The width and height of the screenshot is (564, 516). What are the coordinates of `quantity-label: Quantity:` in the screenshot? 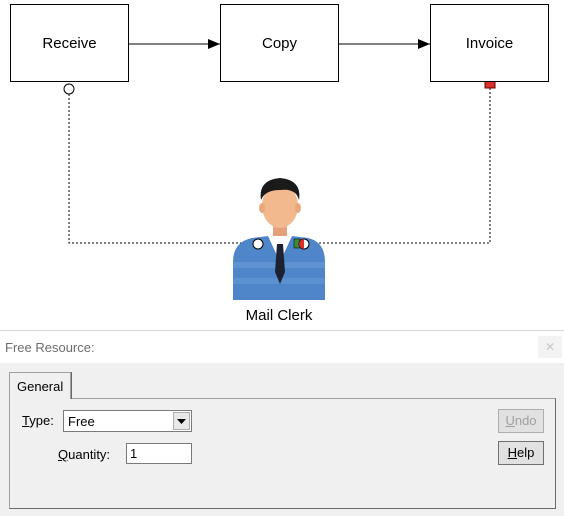 It's located at (84, 454).